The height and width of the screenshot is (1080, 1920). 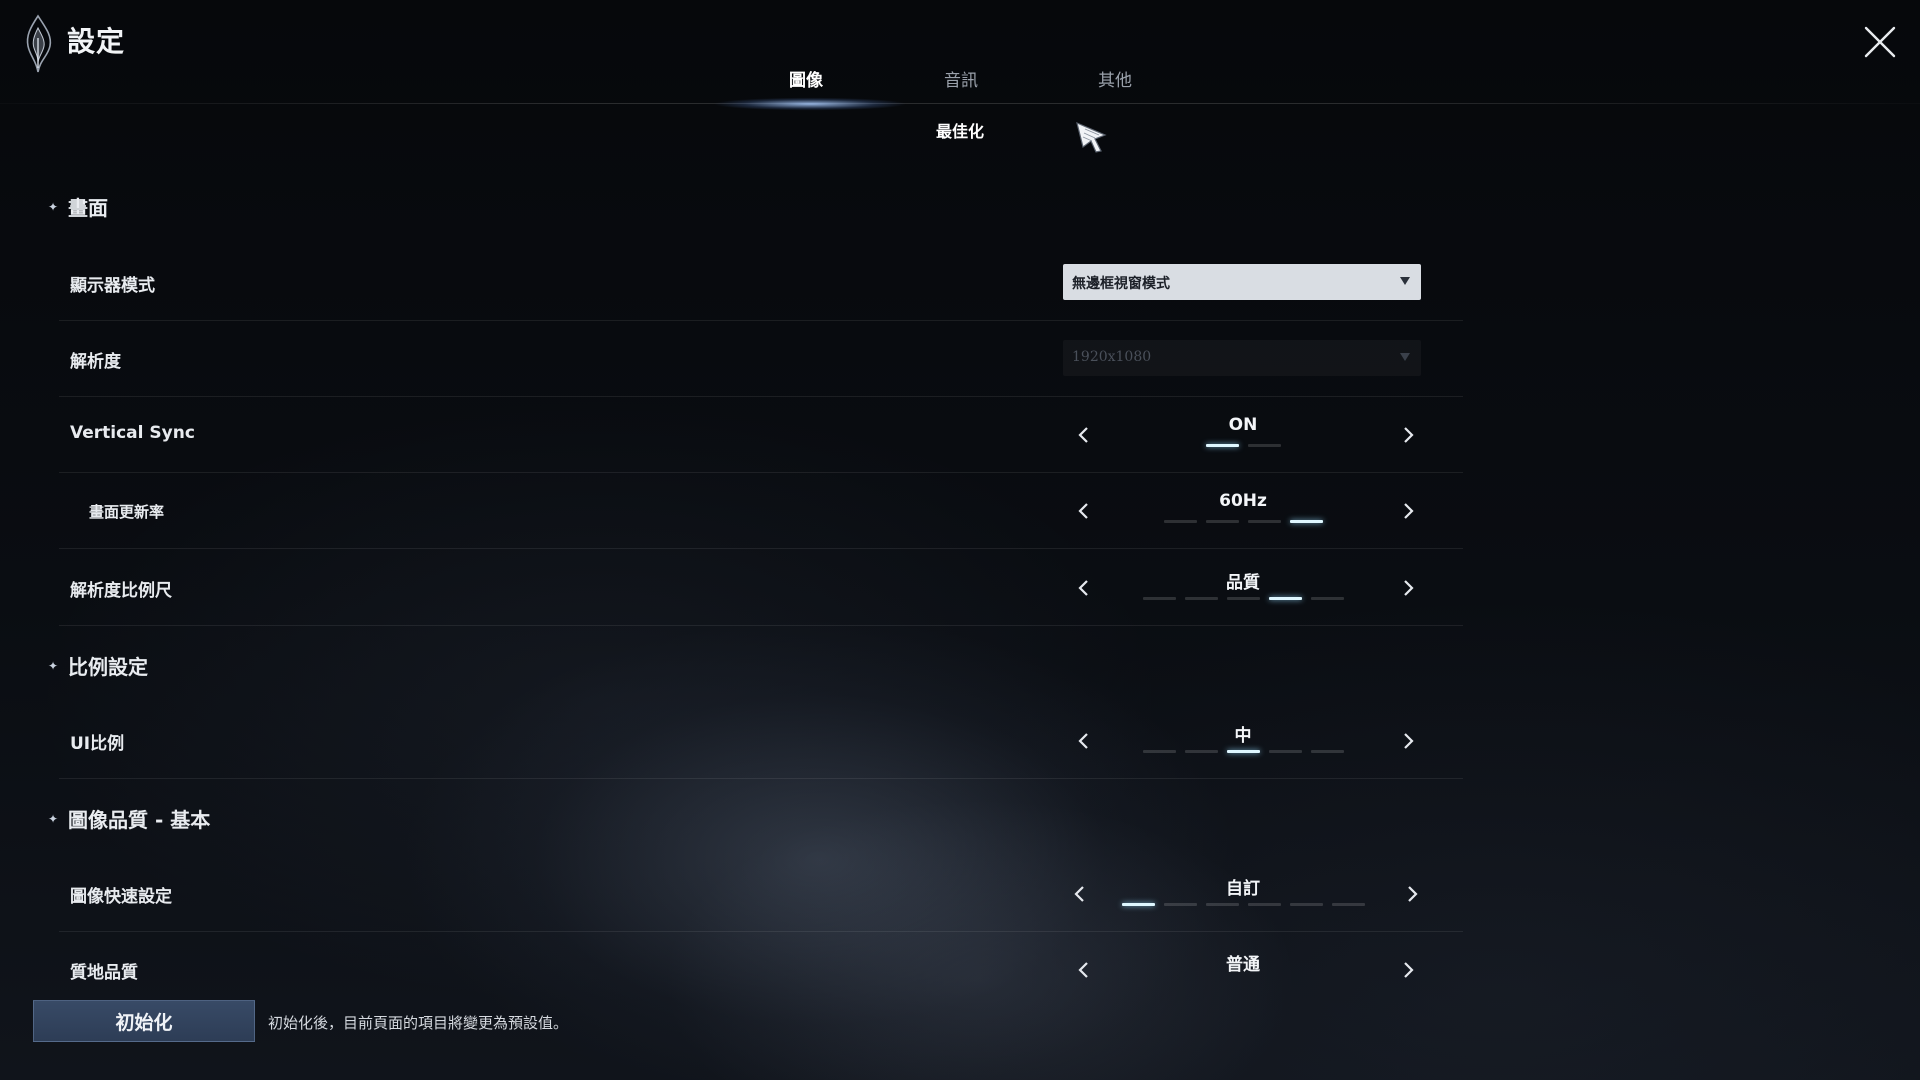 I want to click on tab-audio: 音訊, so click(x=961, y=81).